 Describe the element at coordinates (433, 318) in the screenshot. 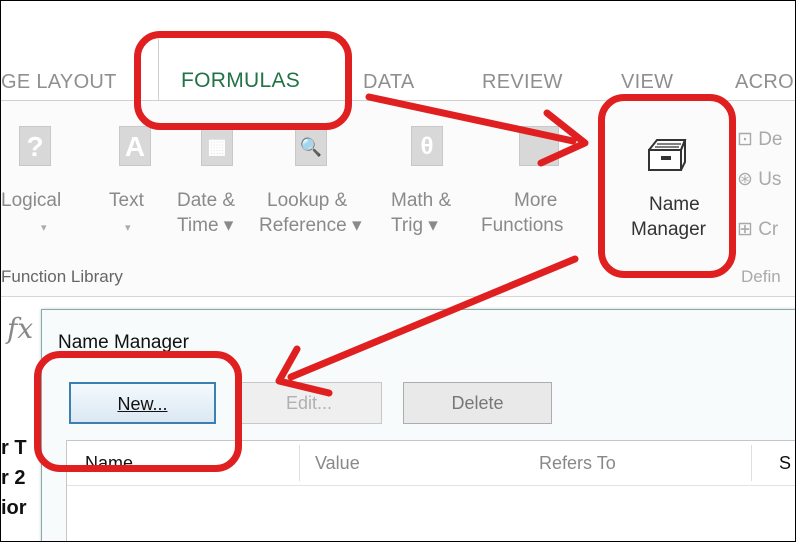

I see `arrow-to-new-button` at that location.